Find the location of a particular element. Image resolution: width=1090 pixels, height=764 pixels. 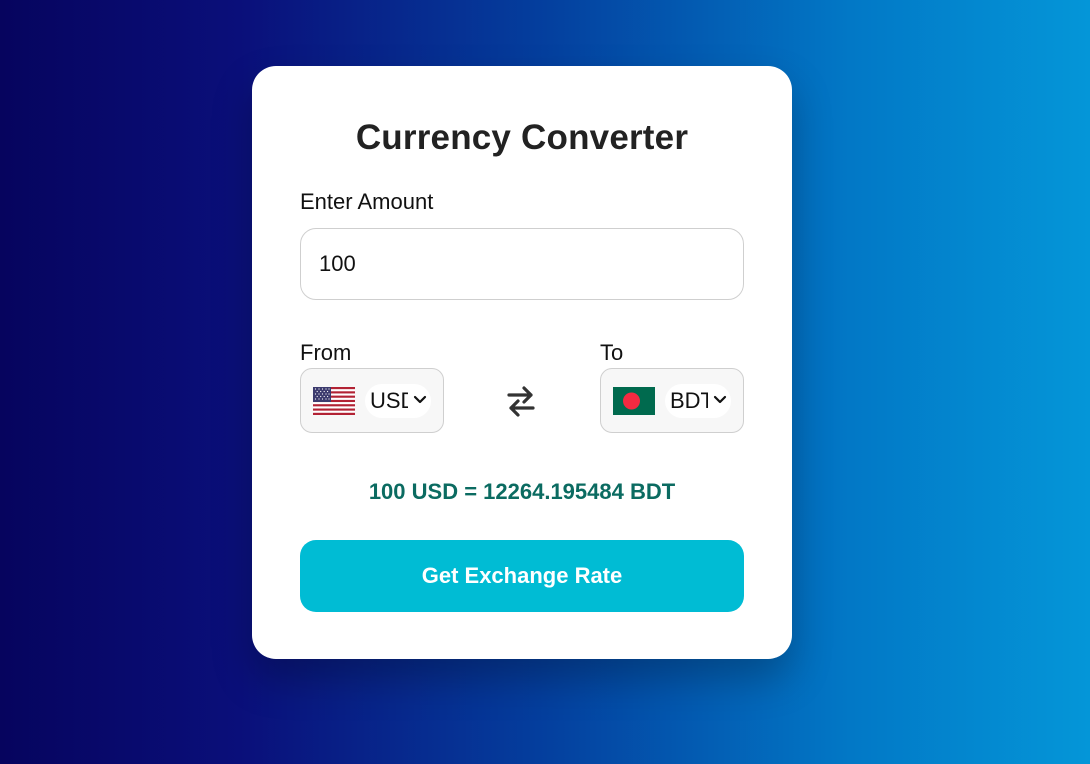

from-currency-dropdown: USD is located at coordinates (398, 400).